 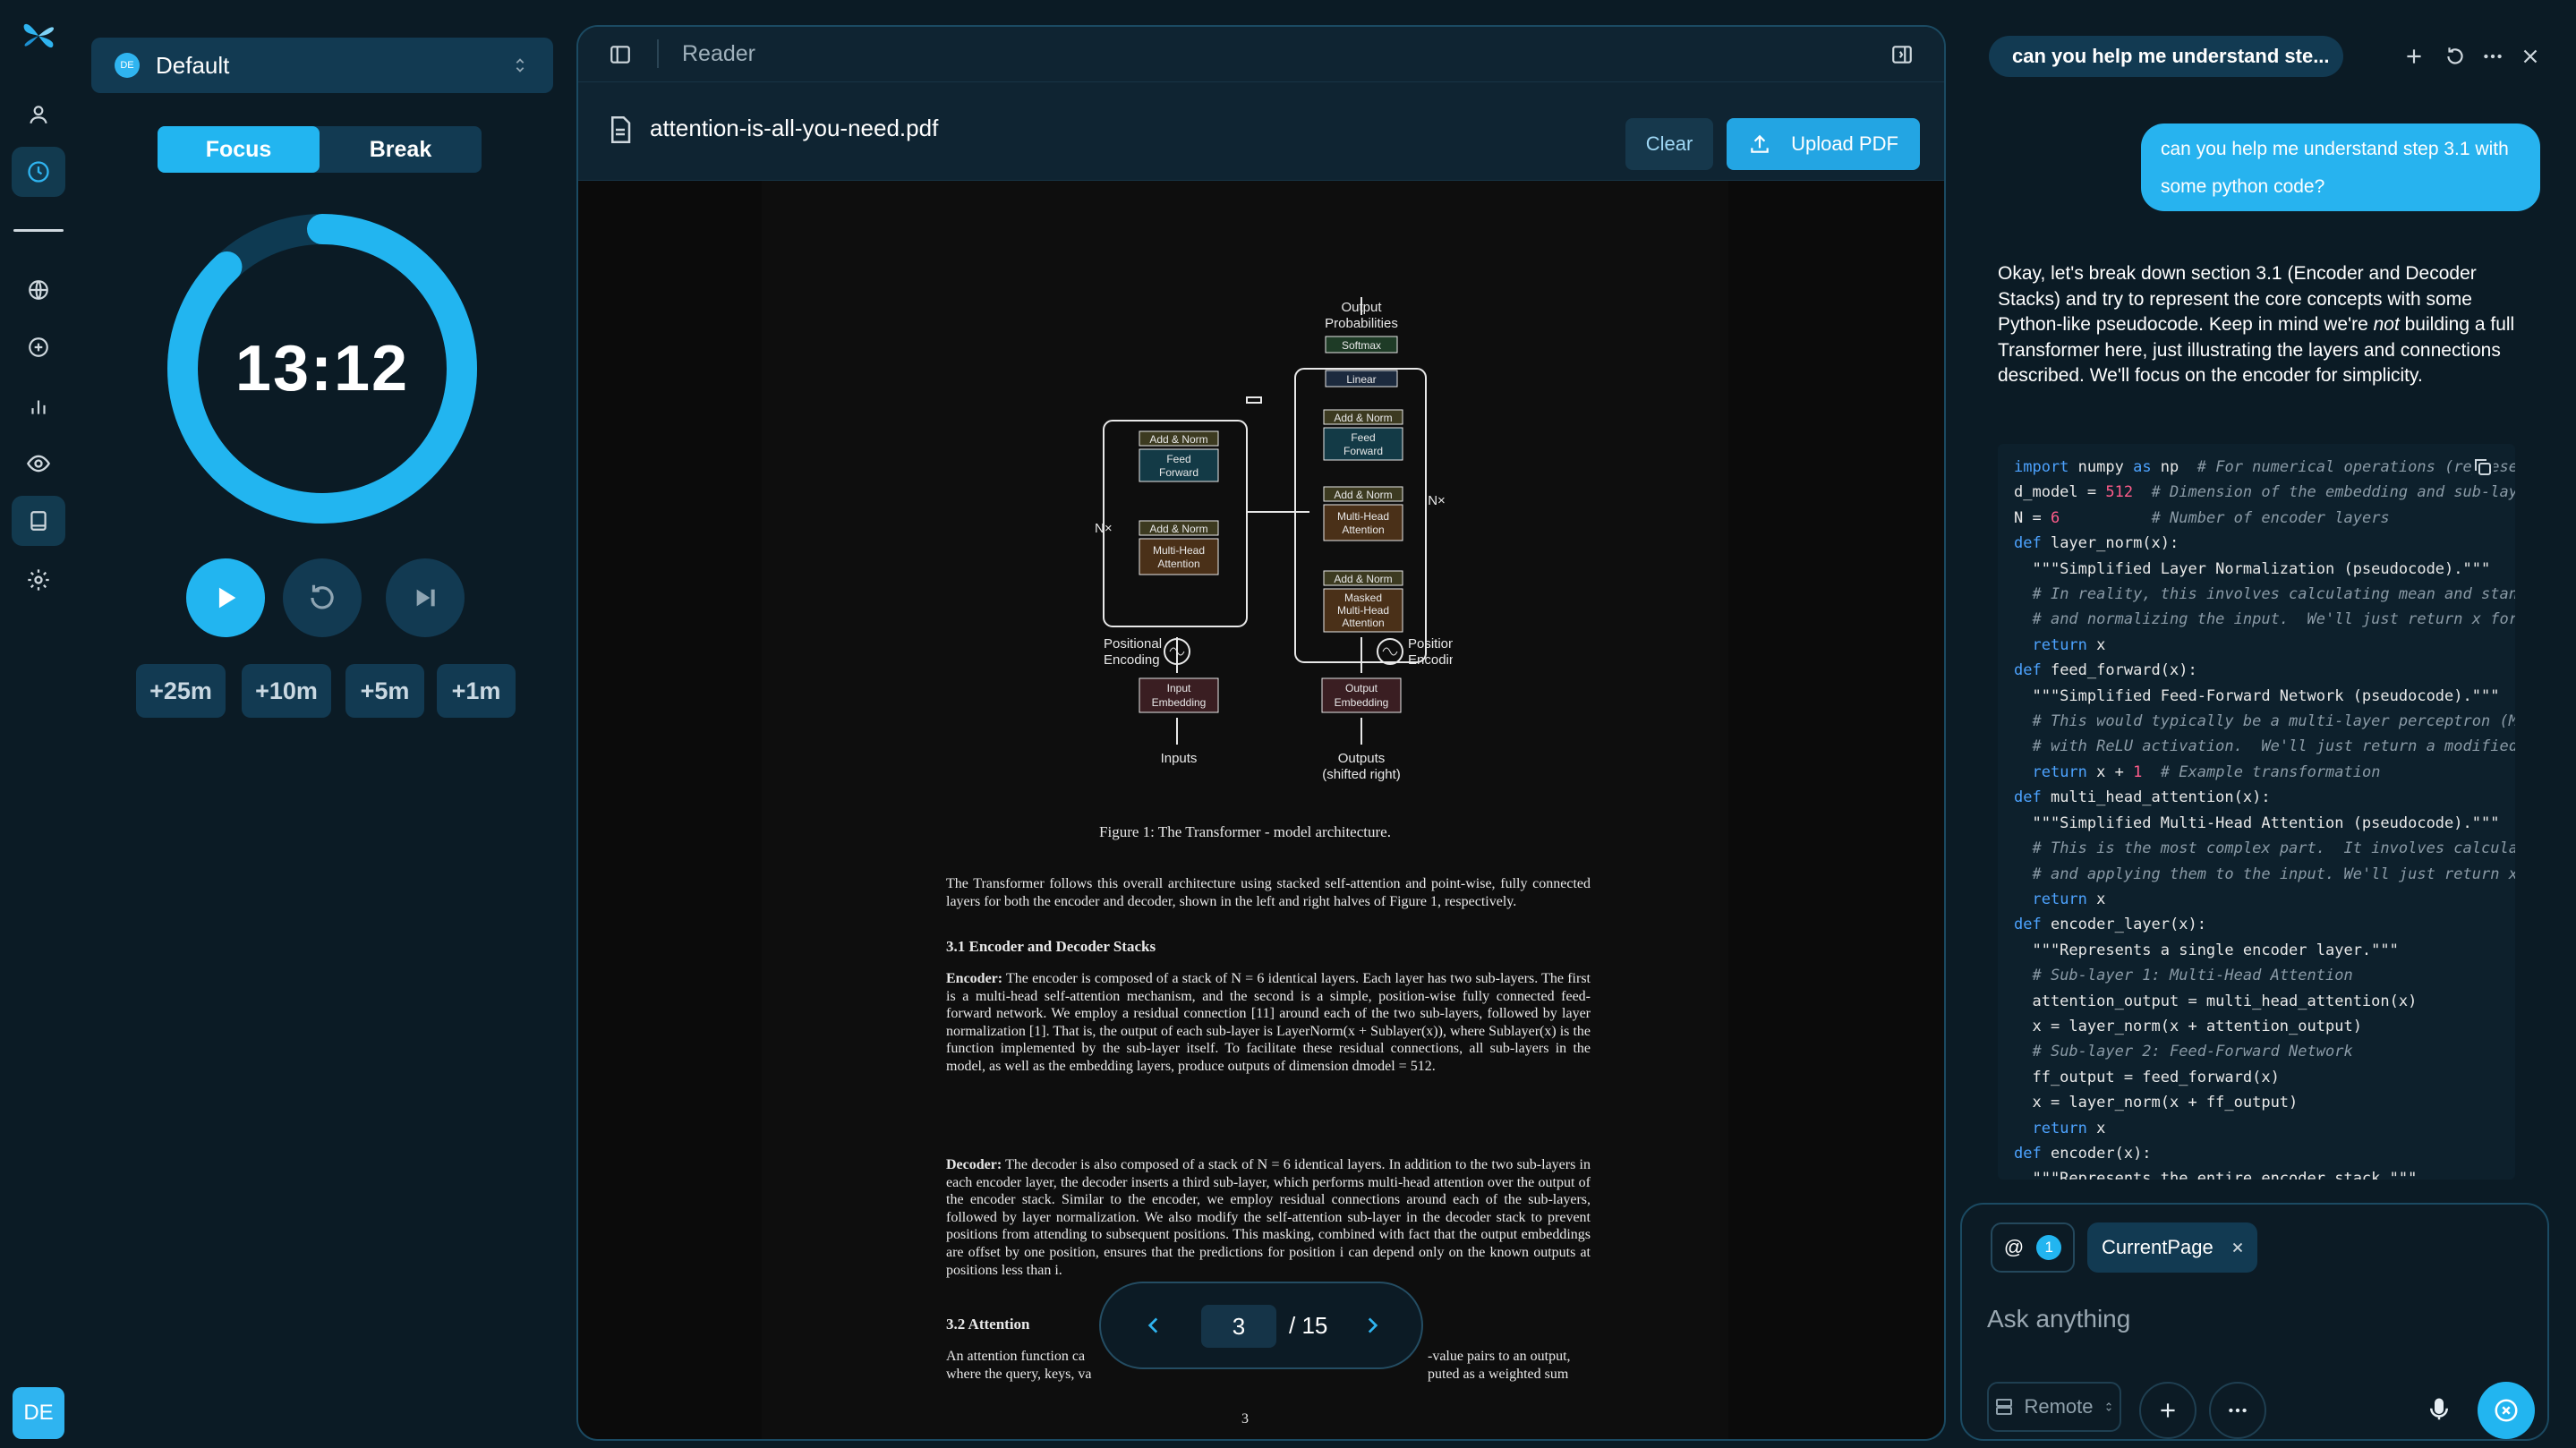 I want to click on chevron-updown-icon, so click(x=520, y=65).